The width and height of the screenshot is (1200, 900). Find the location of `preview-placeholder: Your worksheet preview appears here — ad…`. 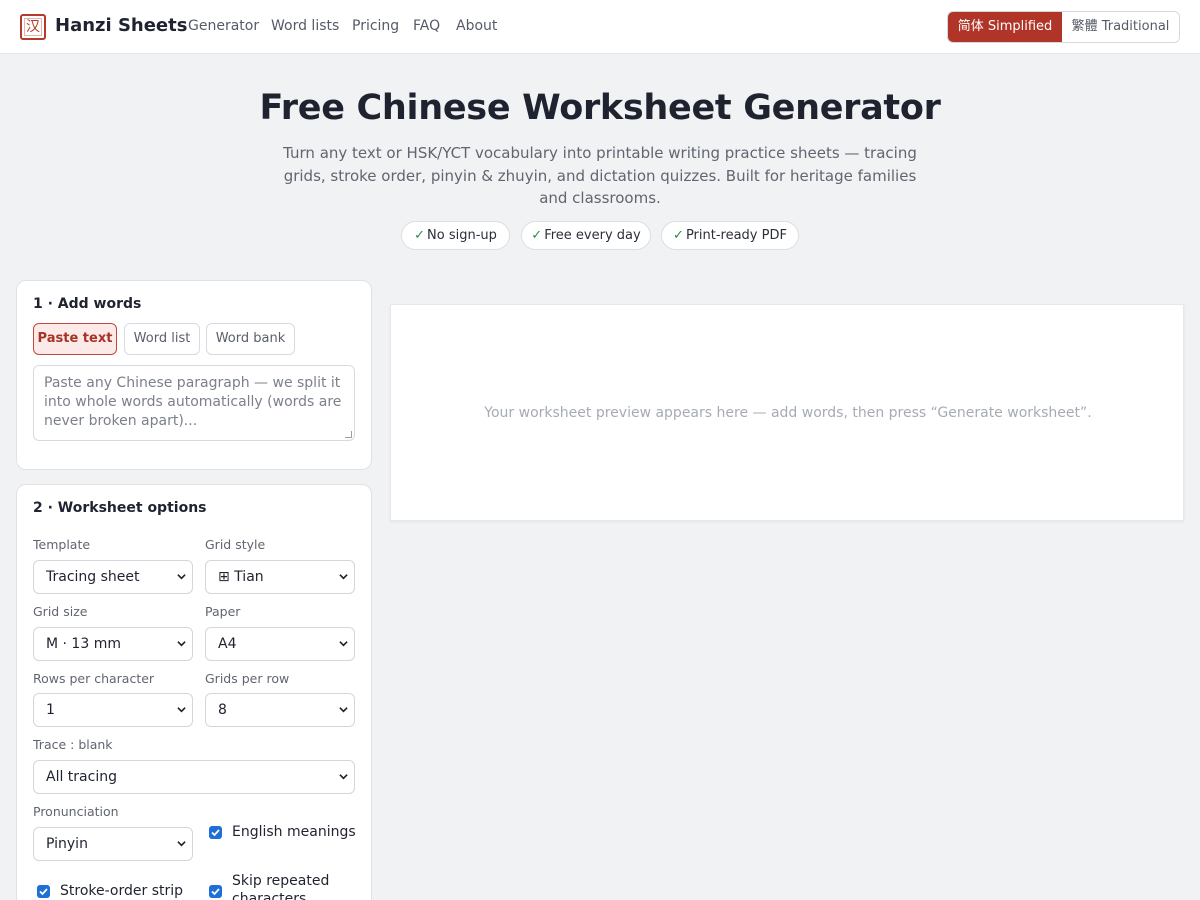

preview-placeholder: Your worksheet preview appears here — ad… is located at coordinates (788, 413).